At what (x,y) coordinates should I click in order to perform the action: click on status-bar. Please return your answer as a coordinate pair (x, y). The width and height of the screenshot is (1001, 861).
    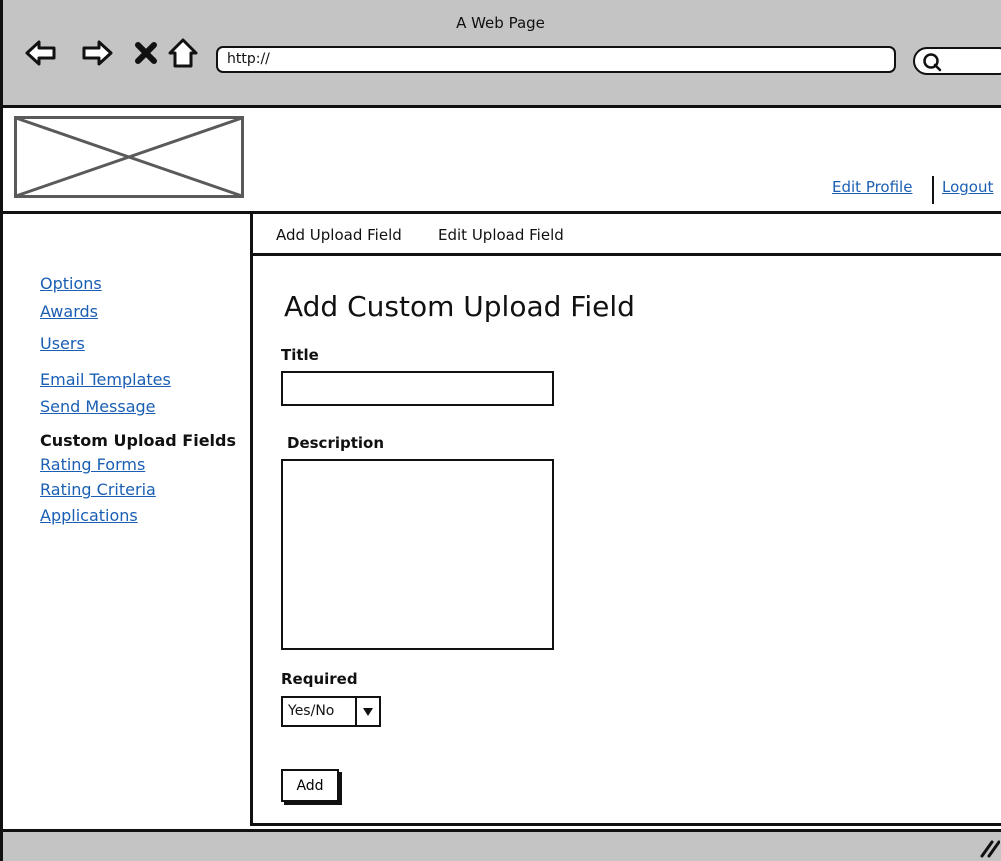
    Looking at the image, I should click on (500, 845).